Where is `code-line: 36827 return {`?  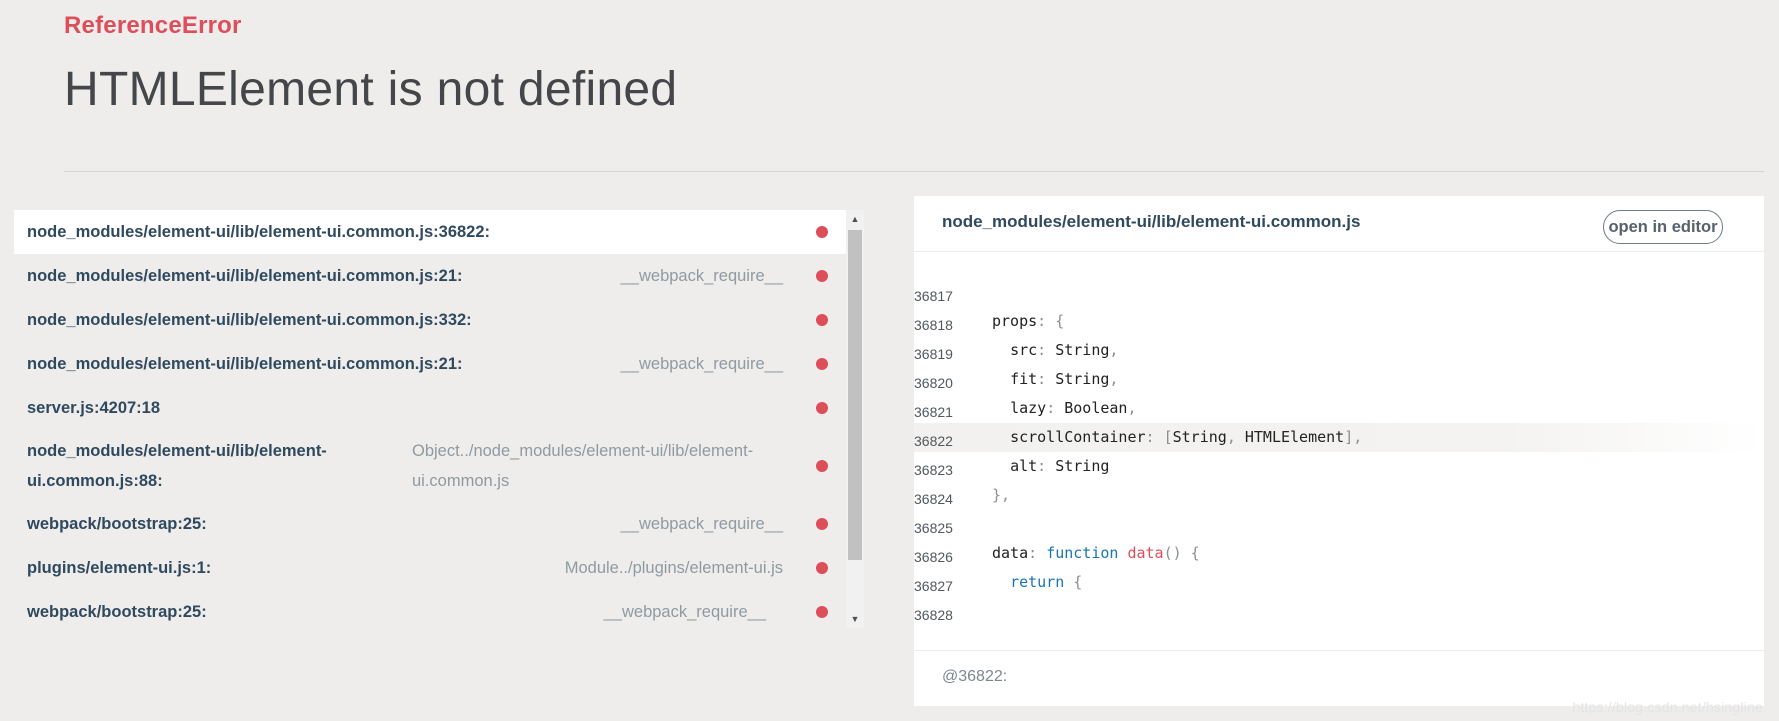
code-line: 36827 return { is located at coordinates (1339, 582).